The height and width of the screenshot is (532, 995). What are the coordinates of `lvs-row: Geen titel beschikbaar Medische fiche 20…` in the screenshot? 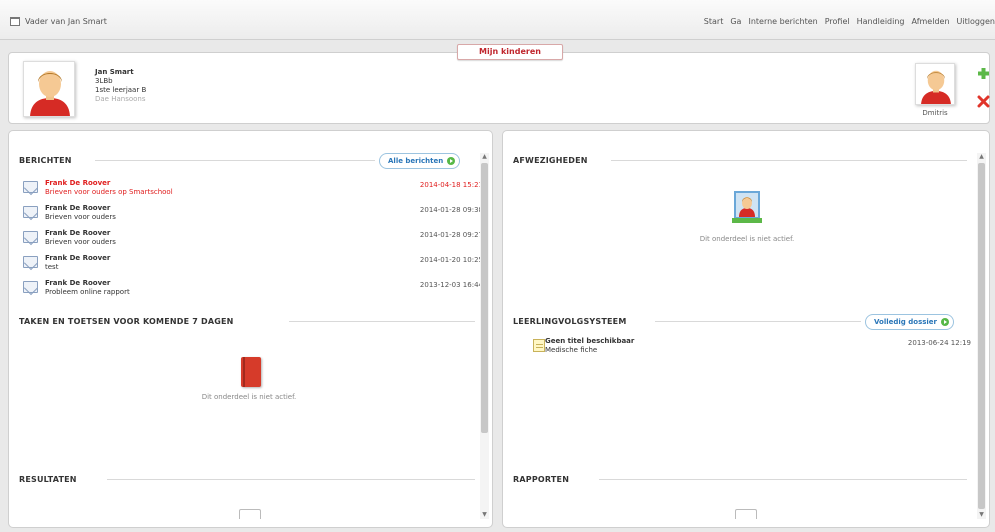 It's located at (751, 348).